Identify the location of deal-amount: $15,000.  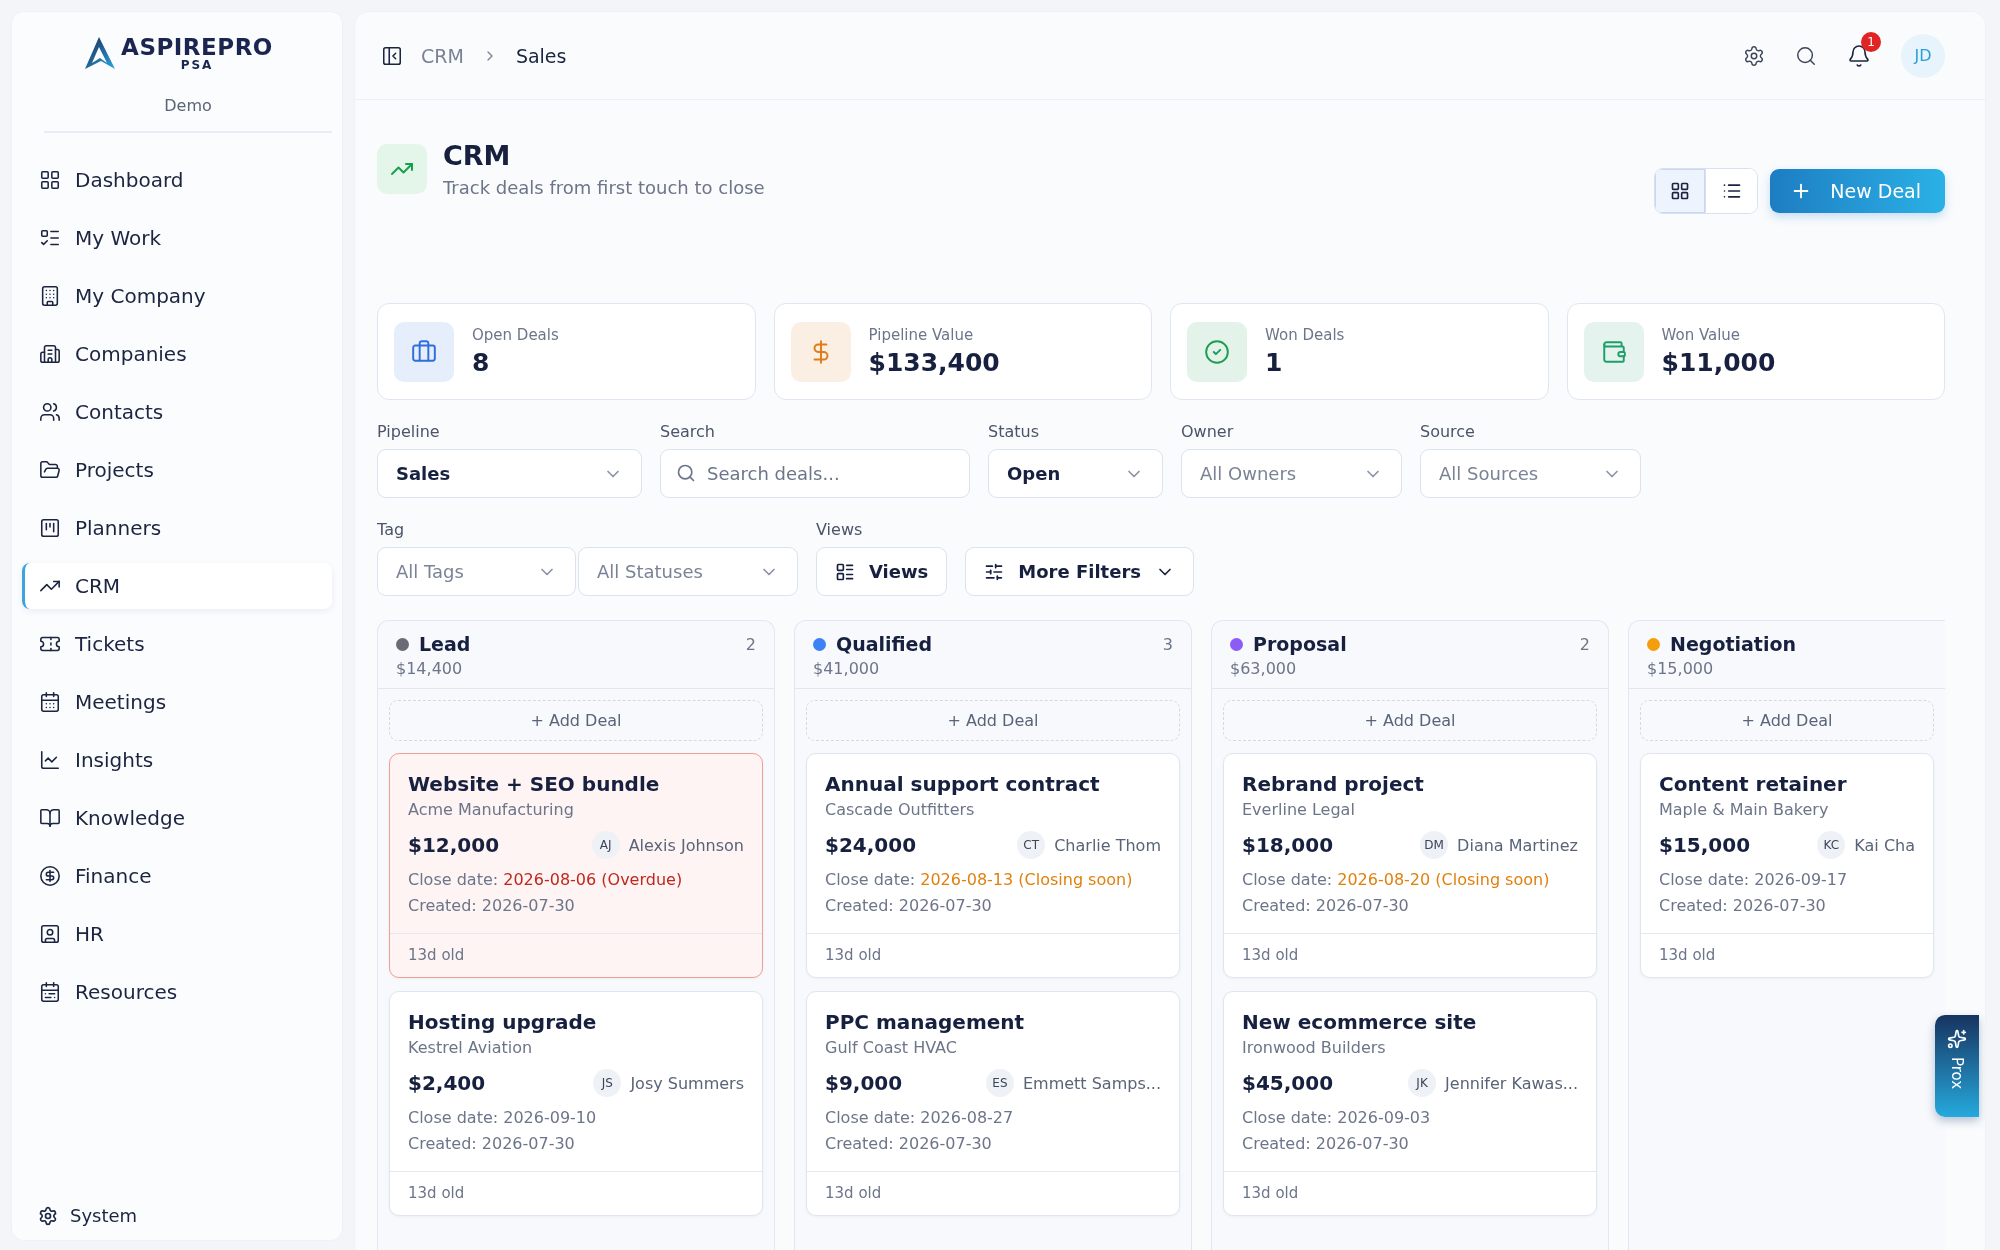
(1705, 845).